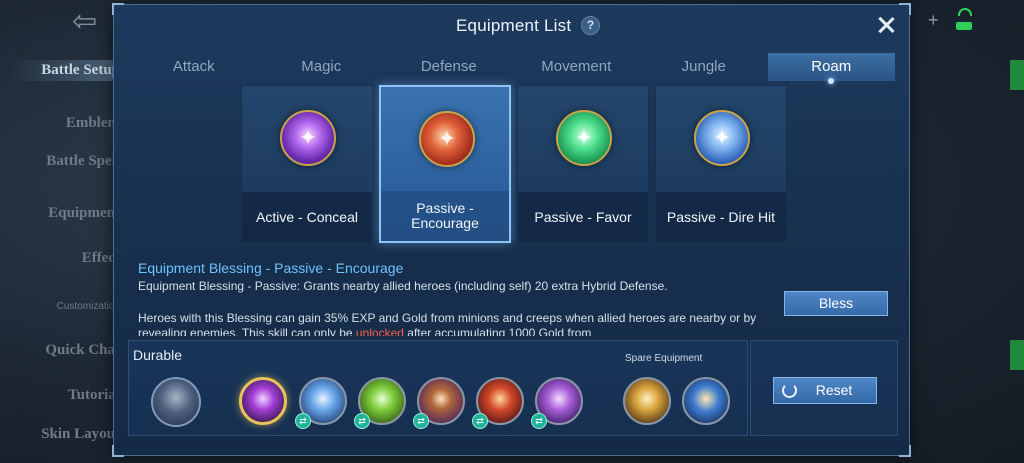 The image size is (1024, 463). What do you see at coordinates (65, 350) in the screenshot?
I see `bg-sidebar-quick-chat: Quick Chat` at bounding box center [65, 350].